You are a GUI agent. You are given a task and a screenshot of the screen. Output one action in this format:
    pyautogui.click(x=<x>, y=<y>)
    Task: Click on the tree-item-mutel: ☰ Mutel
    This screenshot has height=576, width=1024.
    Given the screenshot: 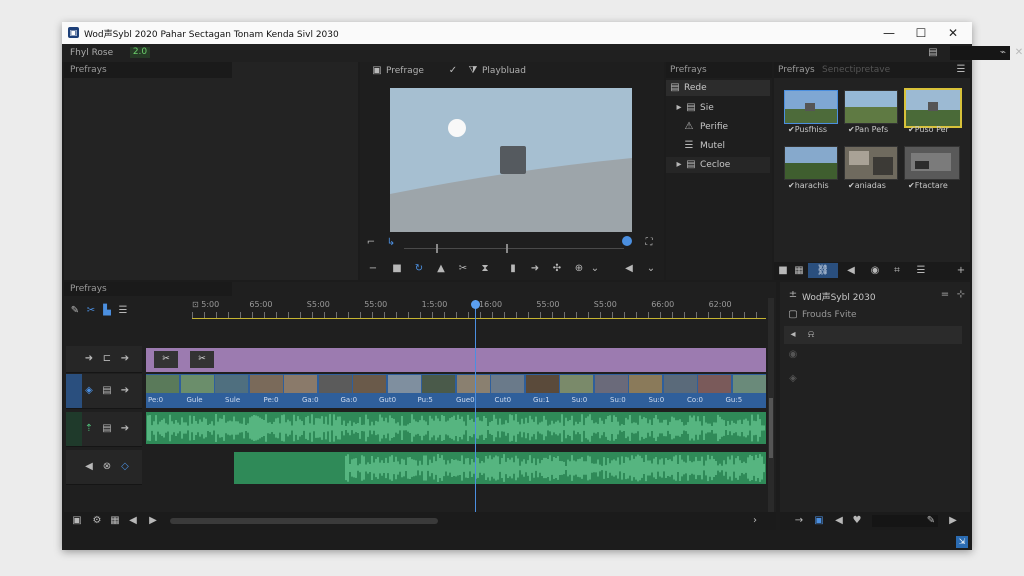 What is the action you would take?
    pyautogui.click(x=718, y=146)
    